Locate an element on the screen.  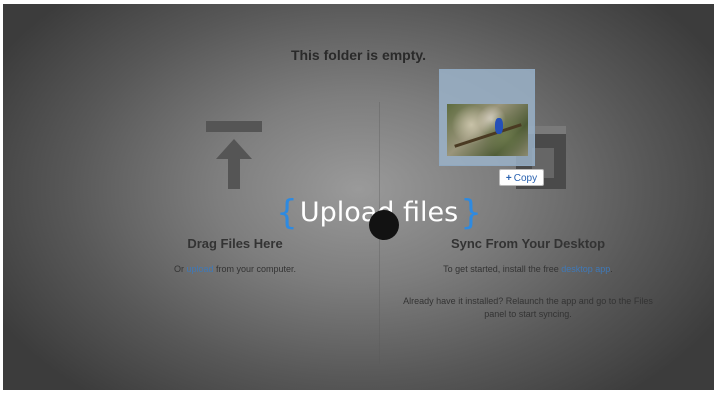
drag-text-suffix: from your computer. is located at coordinates (255, 269).